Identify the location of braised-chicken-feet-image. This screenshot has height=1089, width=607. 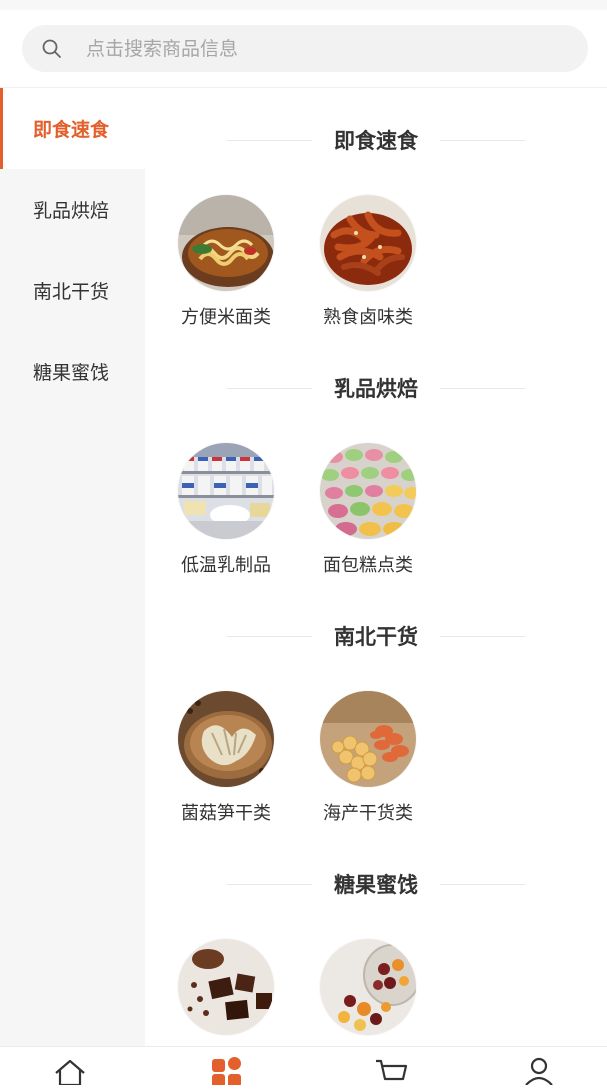
(368, 243).